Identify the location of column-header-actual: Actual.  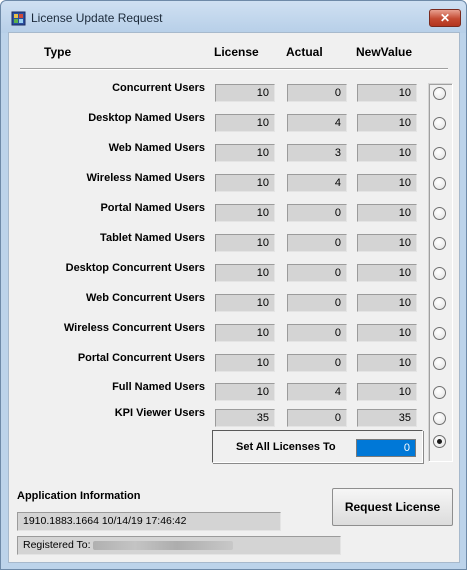
(304, 52).